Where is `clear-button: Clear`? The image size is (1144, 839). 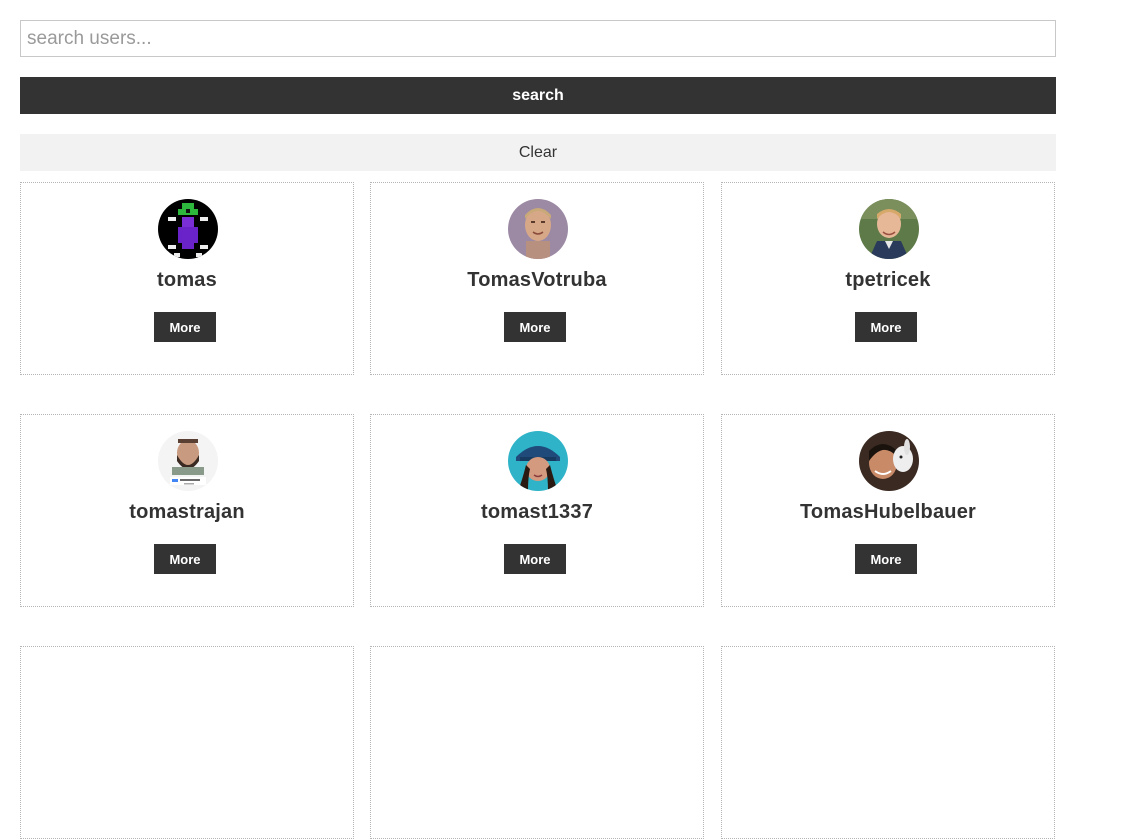 clear-button: Clear is located at coordinates (538, 152).